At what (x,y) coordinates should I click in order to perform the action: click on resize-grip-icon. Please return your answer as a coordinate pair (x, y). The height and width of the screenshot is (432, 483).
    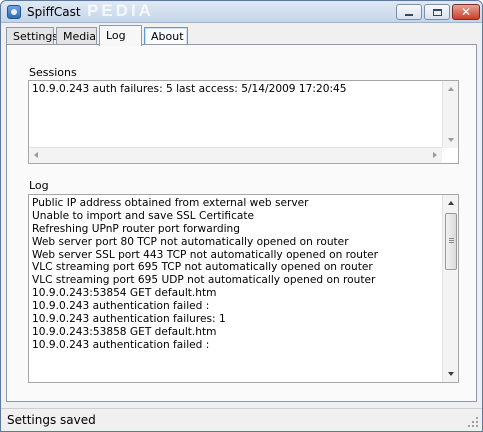
    Looking at the image, I should click on (473, 422).